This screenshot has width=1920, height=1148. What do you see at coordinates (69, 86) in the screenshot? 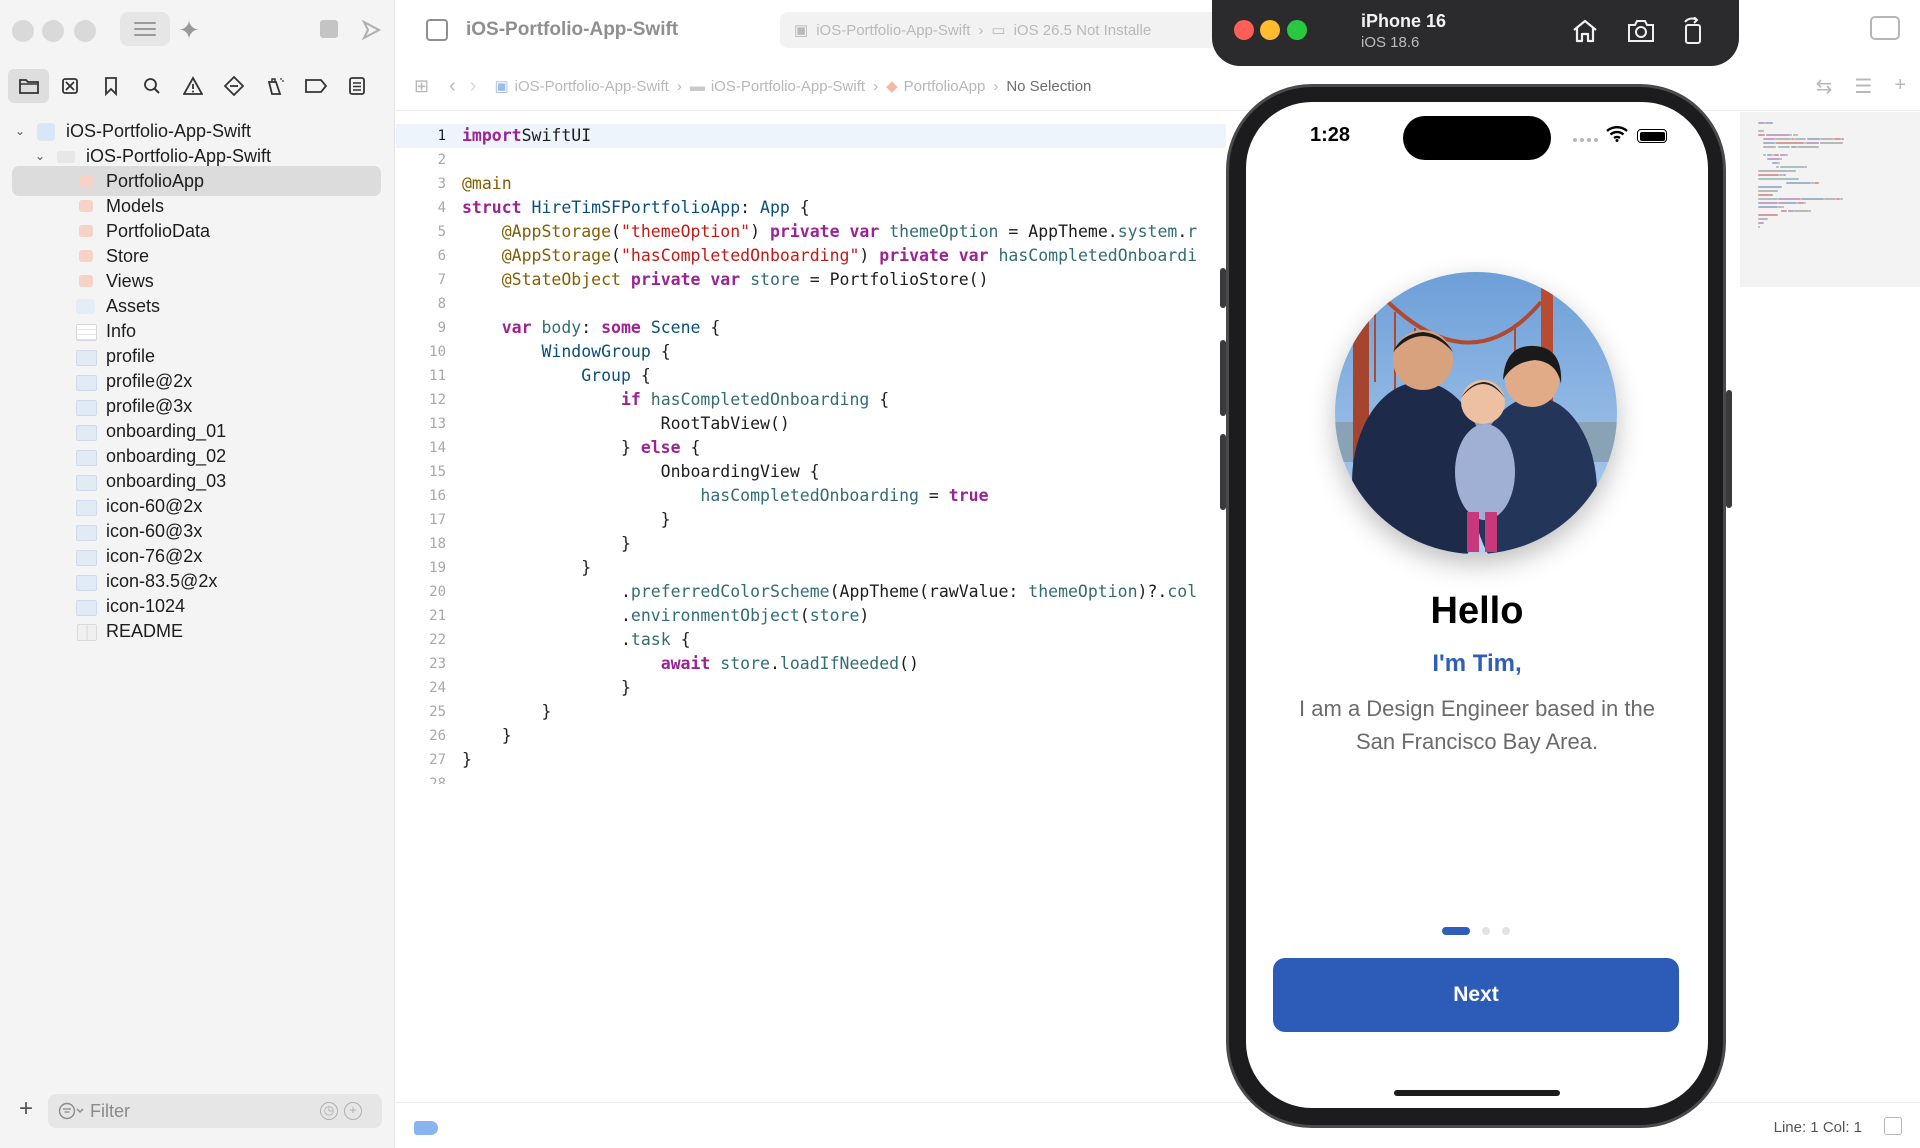
I see `tab-source-control` at bounding box center [69, 86].